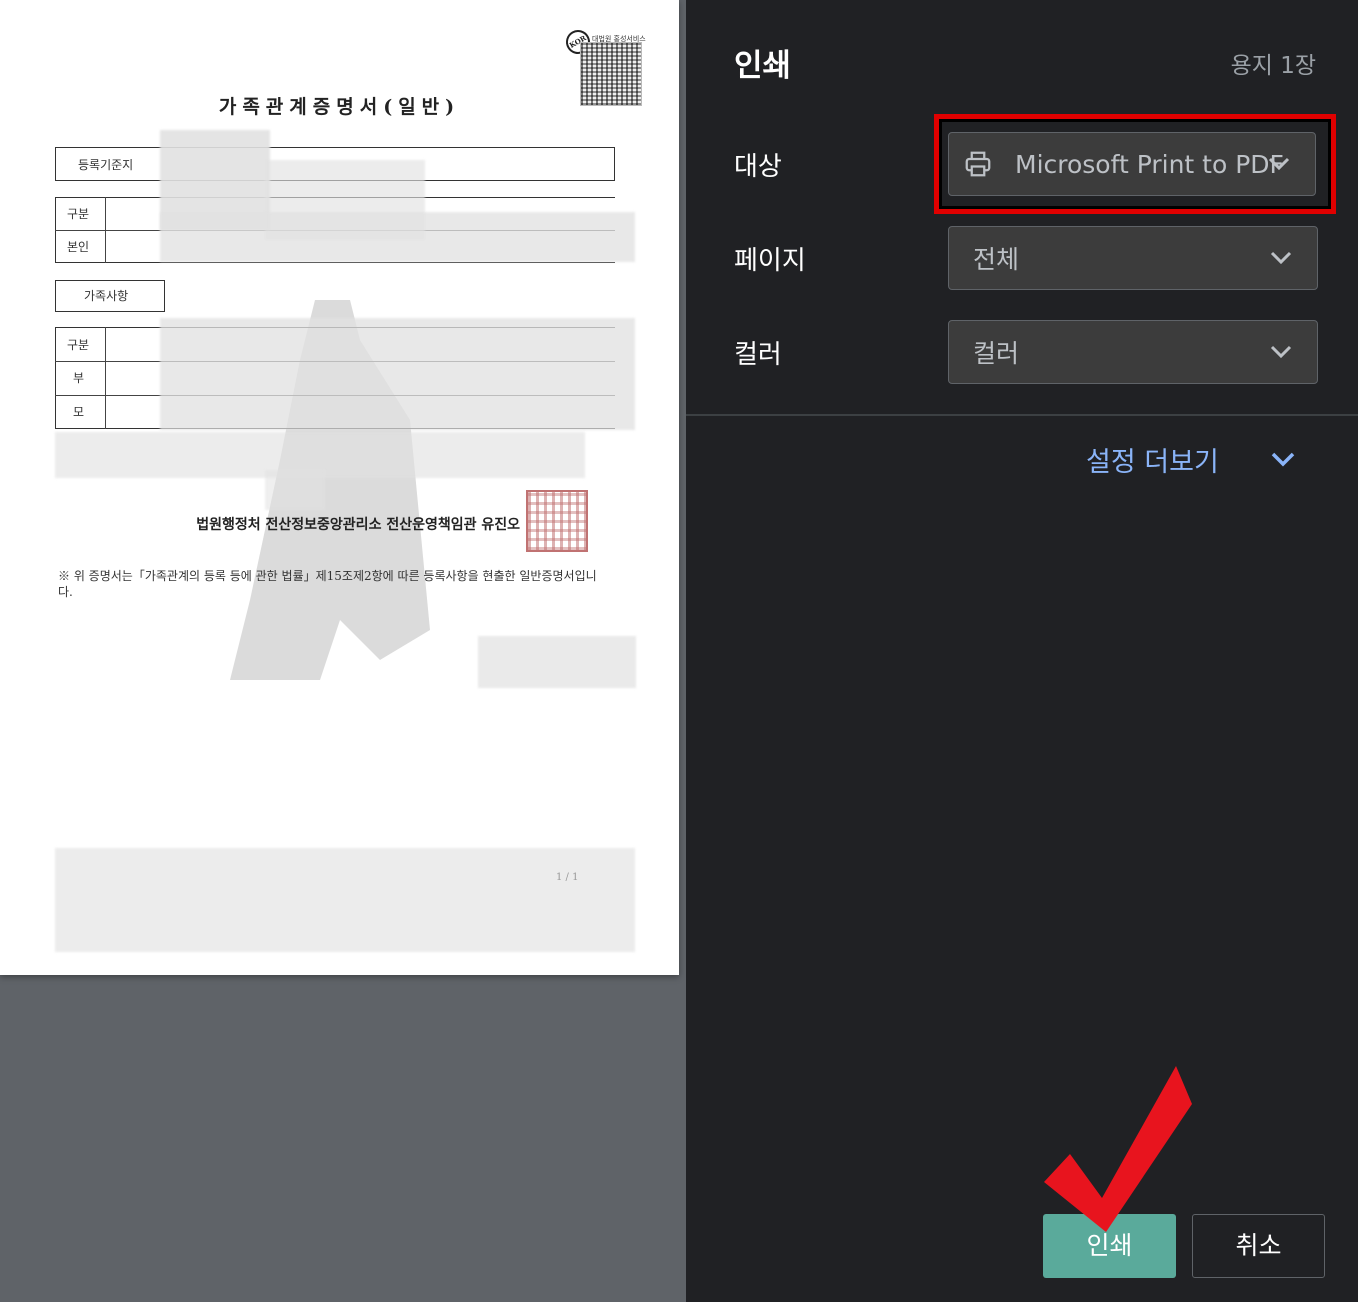 The width and height of the screenshot is (1358, 1302). I want to click on document-title: 가족관계증명서(일반), so click(339, 107).